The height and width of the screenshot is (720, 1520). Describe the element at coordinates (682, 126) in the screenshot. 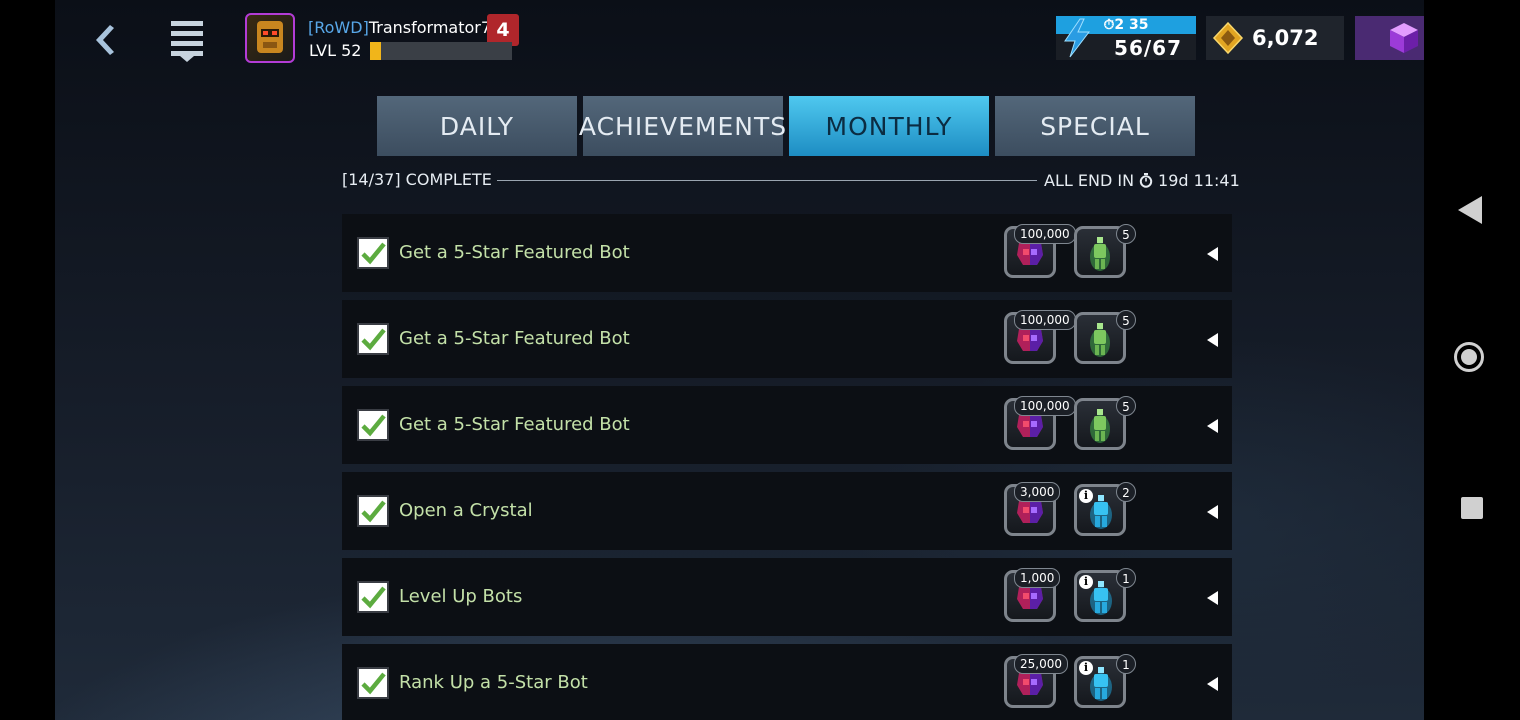

I see `tab-achievements: ACHIEVEMENTS` at that location.